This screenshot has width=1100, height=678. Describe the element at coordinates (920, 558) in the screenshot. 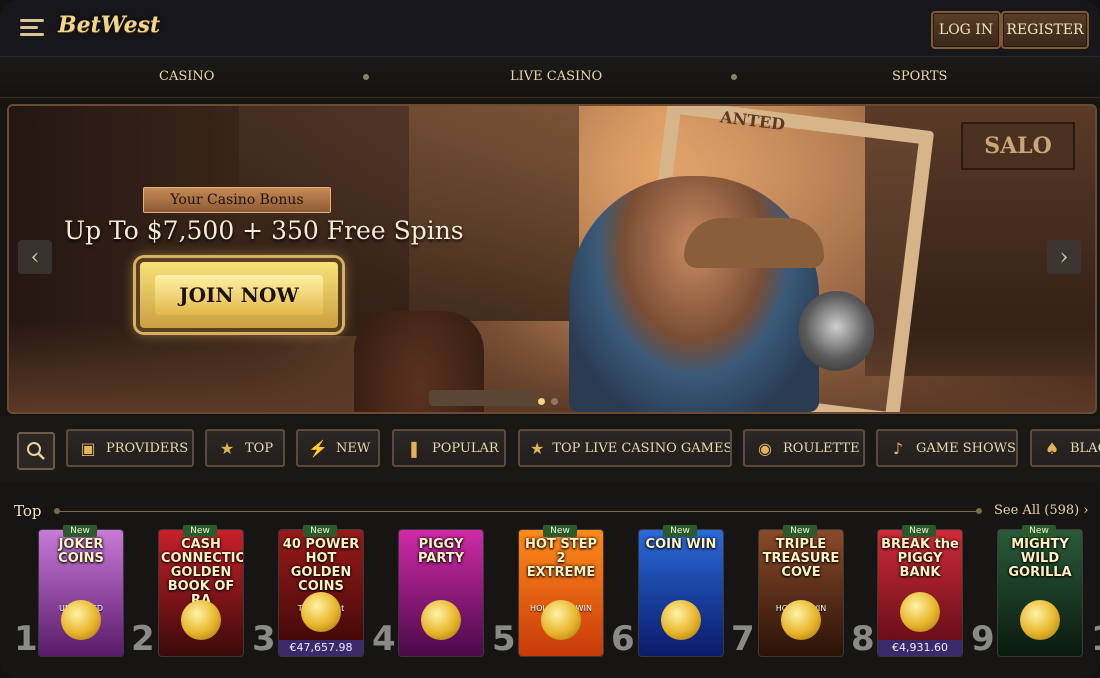

I see `game-title: BREAK the PIGGY BANK` at that location.